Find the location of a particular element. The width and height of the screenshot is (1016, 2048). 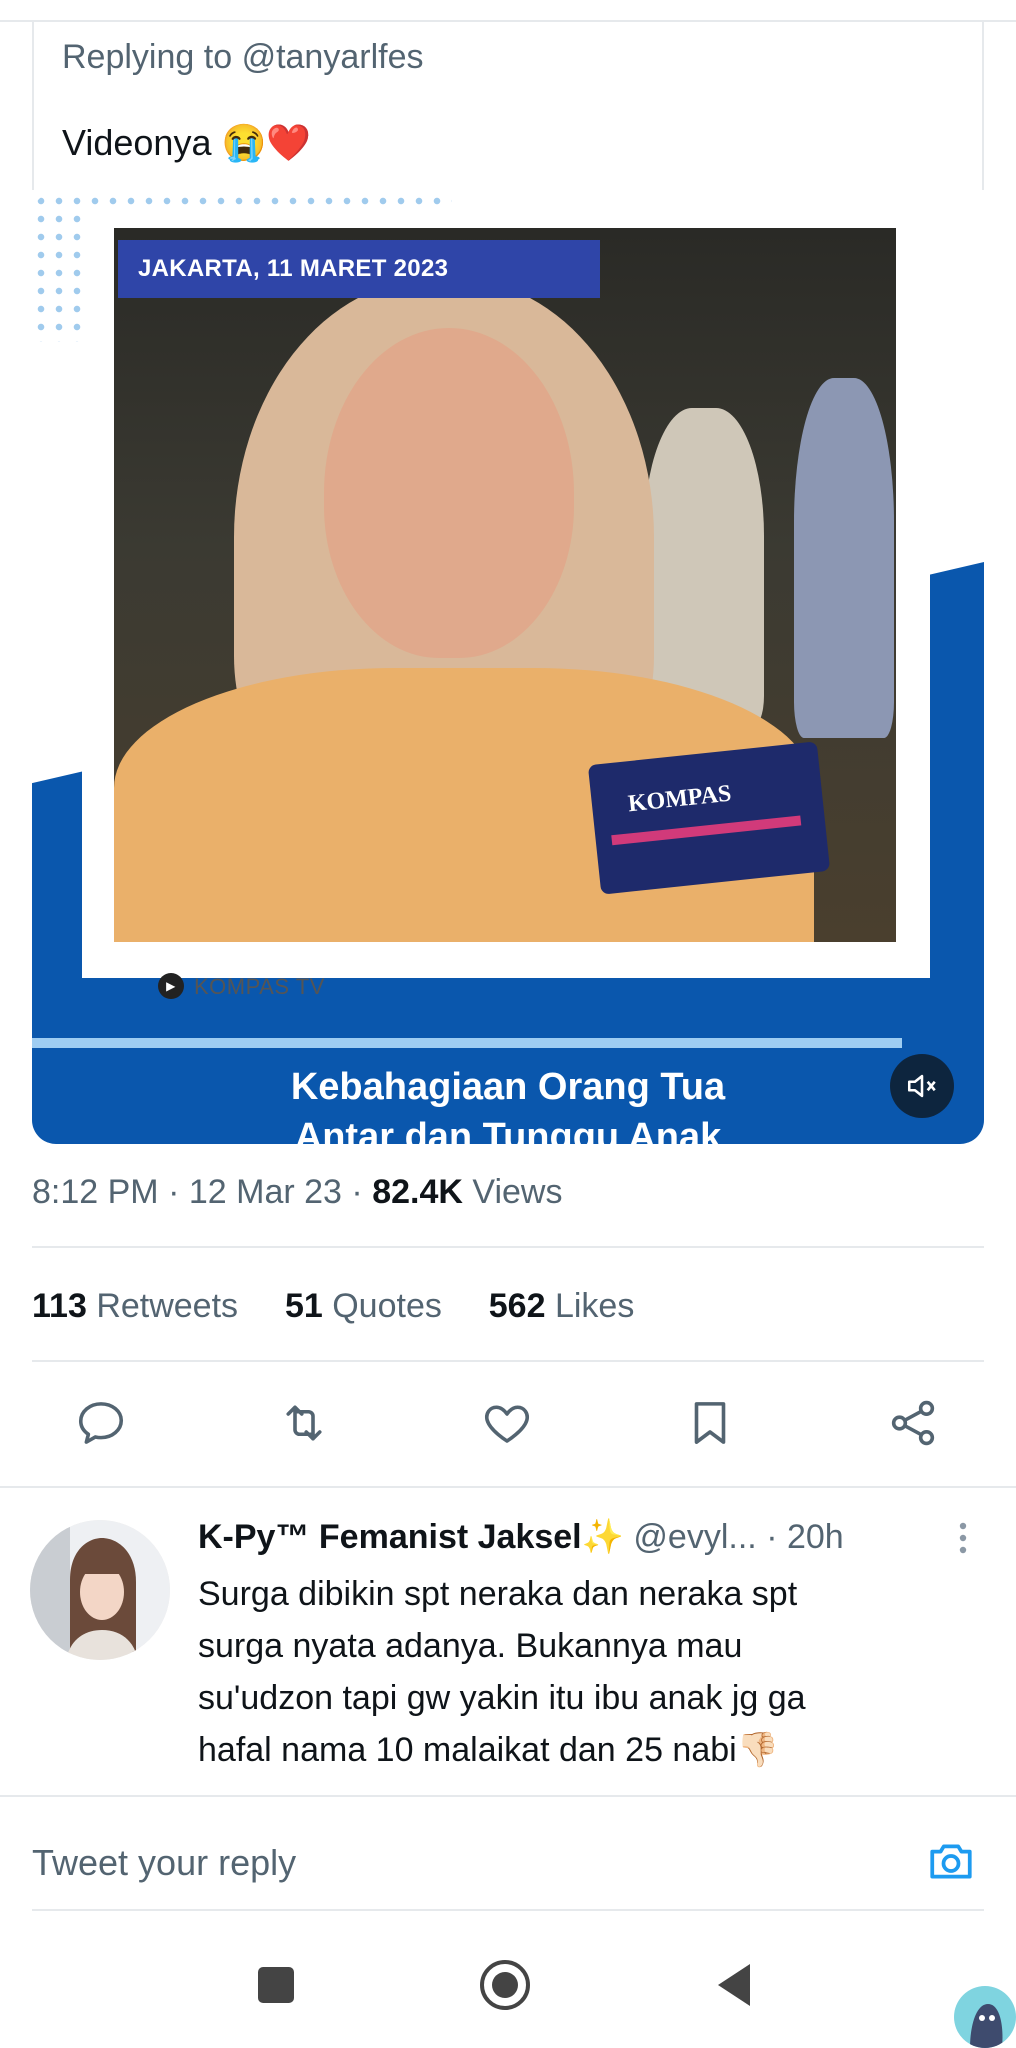

bookmark-button is located at coordinates (710, 1423).